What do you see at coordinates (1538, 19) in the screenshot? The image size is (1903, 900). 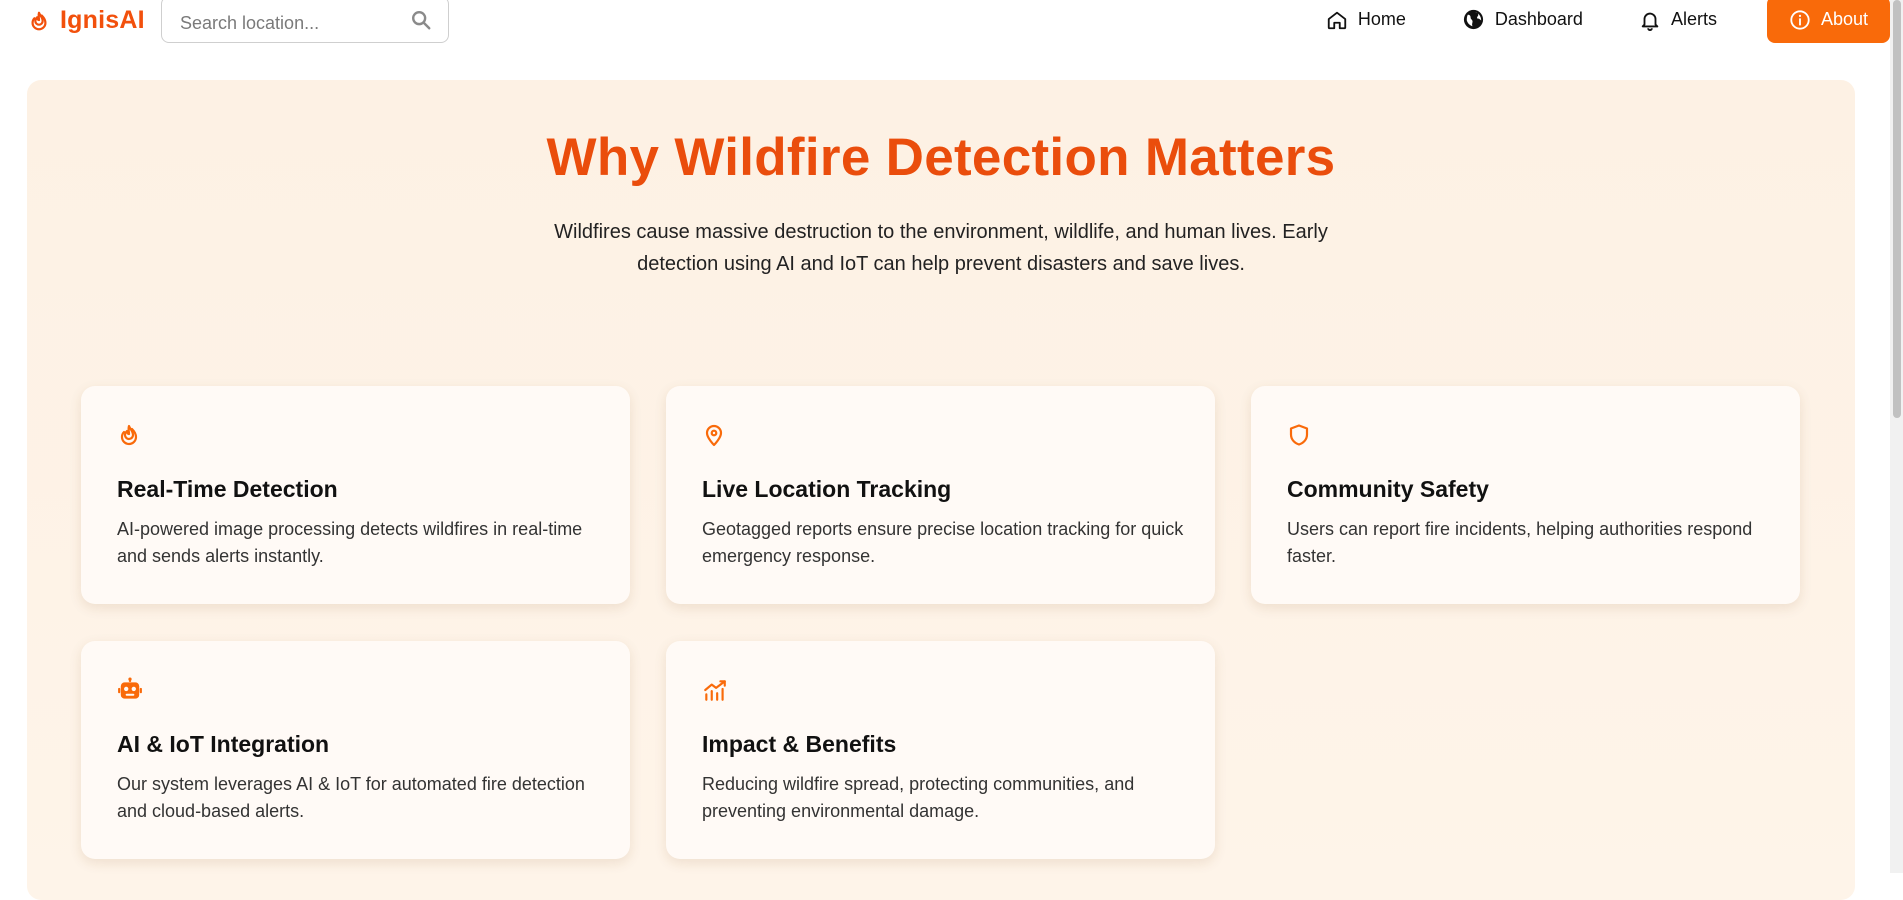 I see `nav-item-label: Dashboard` at bounding box center [1538, 19].